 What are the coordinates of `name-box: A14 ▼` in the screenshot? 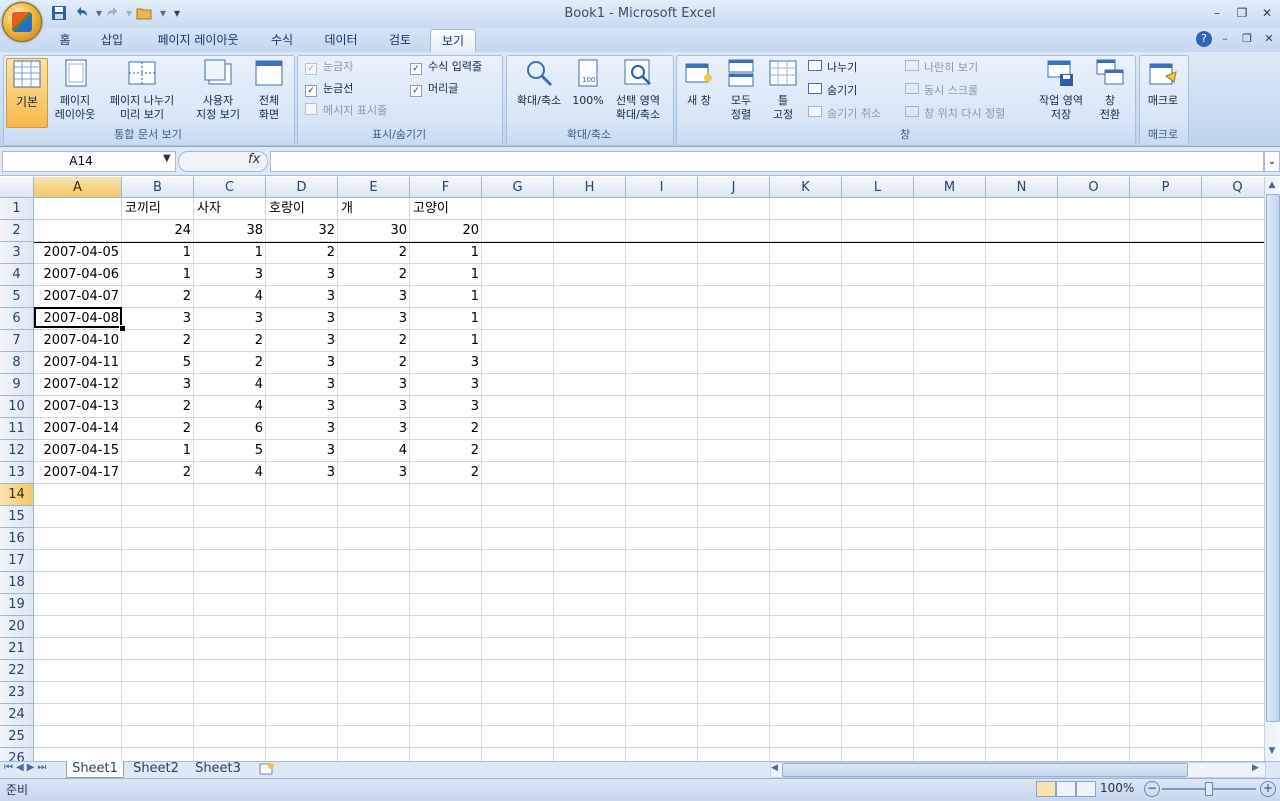 It's located at (89, 161).